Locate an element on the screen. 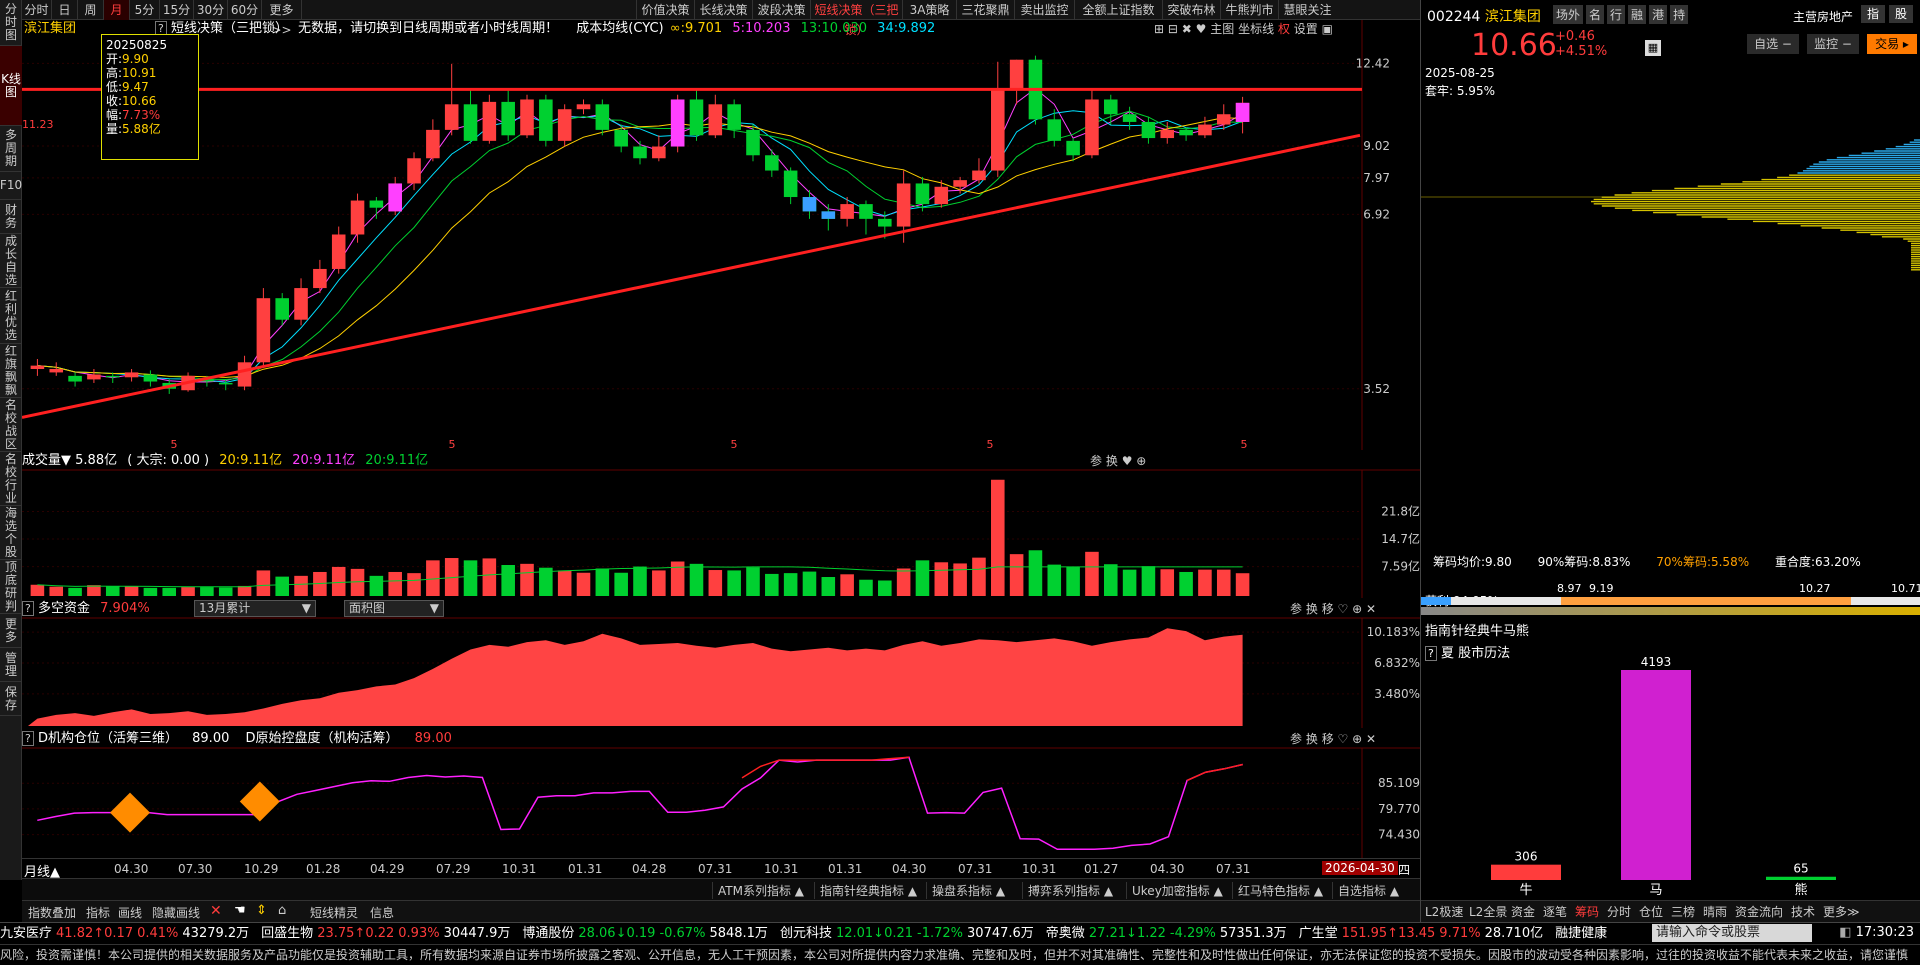  axis-line-button: 坐标线 is located at coordinates (1256, 29).